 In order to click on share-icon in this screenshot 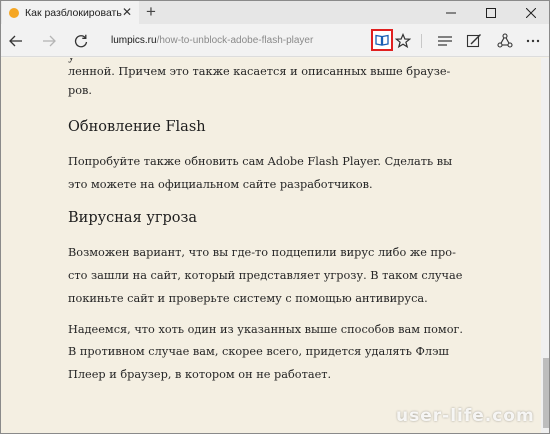, I will do `click(505, 40)`.